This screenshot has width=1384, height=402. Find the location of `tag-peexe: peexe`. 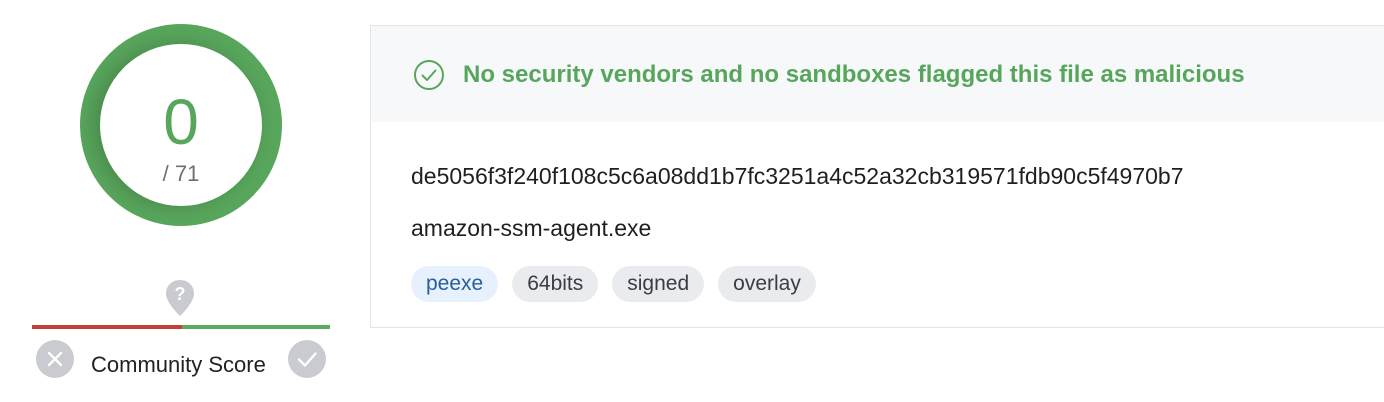

tag-peexe: peexe is located at coordinates (455, 284).